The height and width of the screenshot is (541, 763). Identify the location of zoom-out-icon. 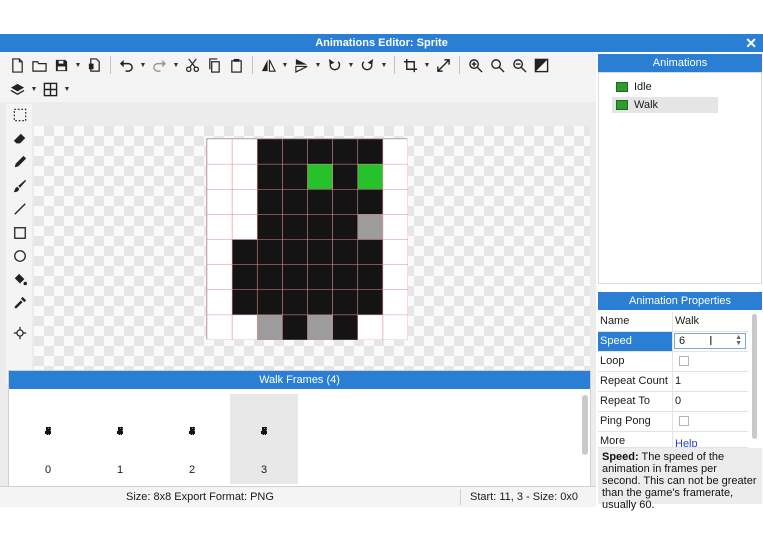
(519, 65).